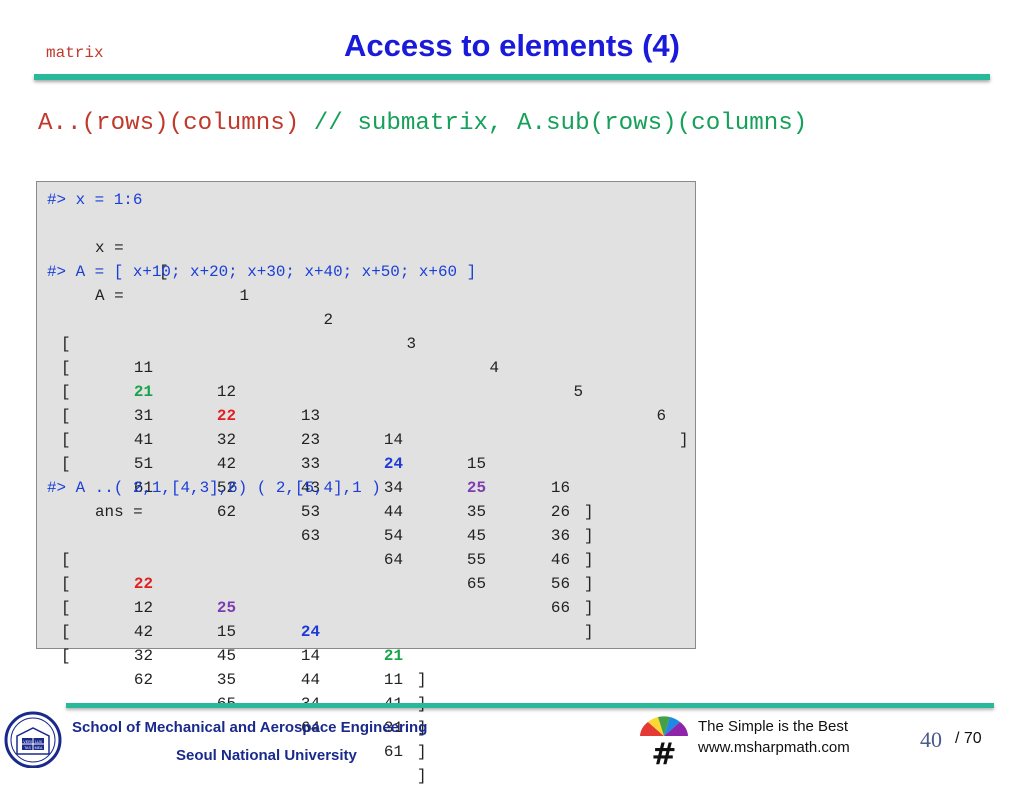  I want to click on x-value: 1, so click(244, 296).